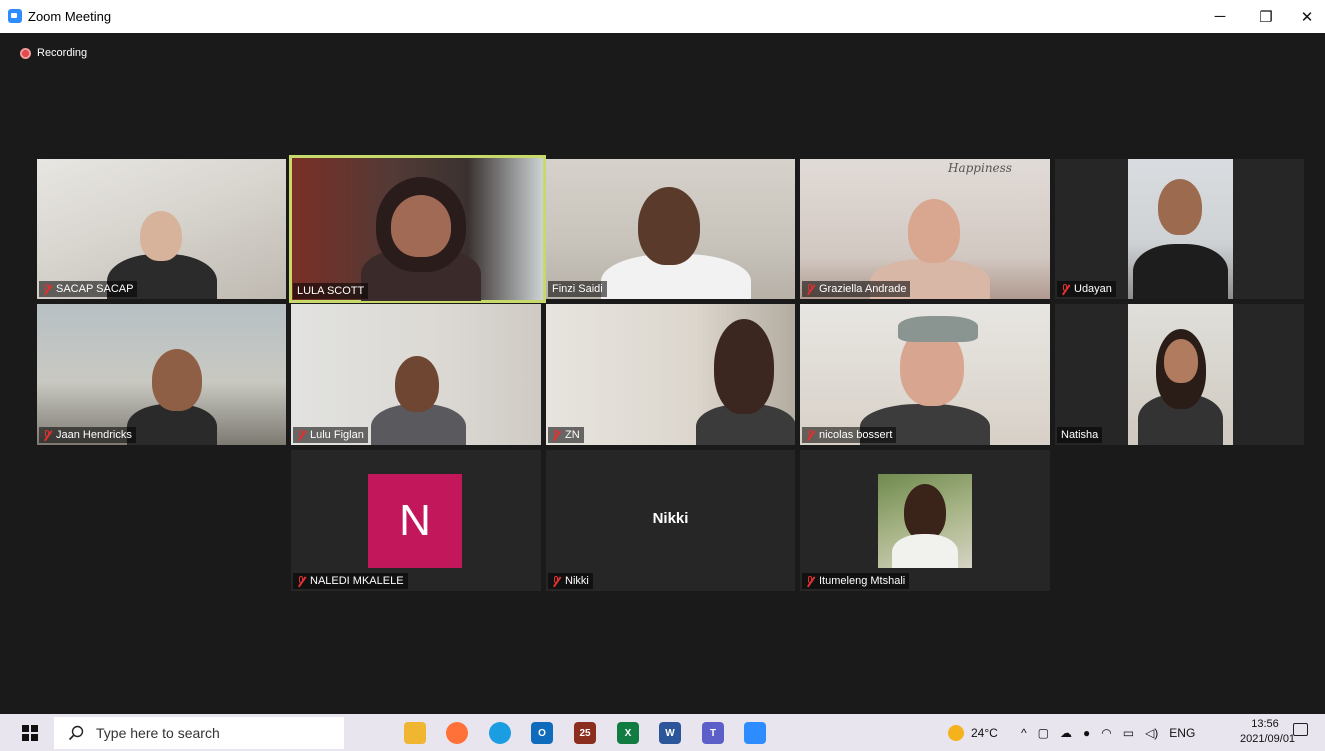  Describe the element at coordinates (570, 581) in the screenshot. I see `participant-name-label: Nikki` at that location.